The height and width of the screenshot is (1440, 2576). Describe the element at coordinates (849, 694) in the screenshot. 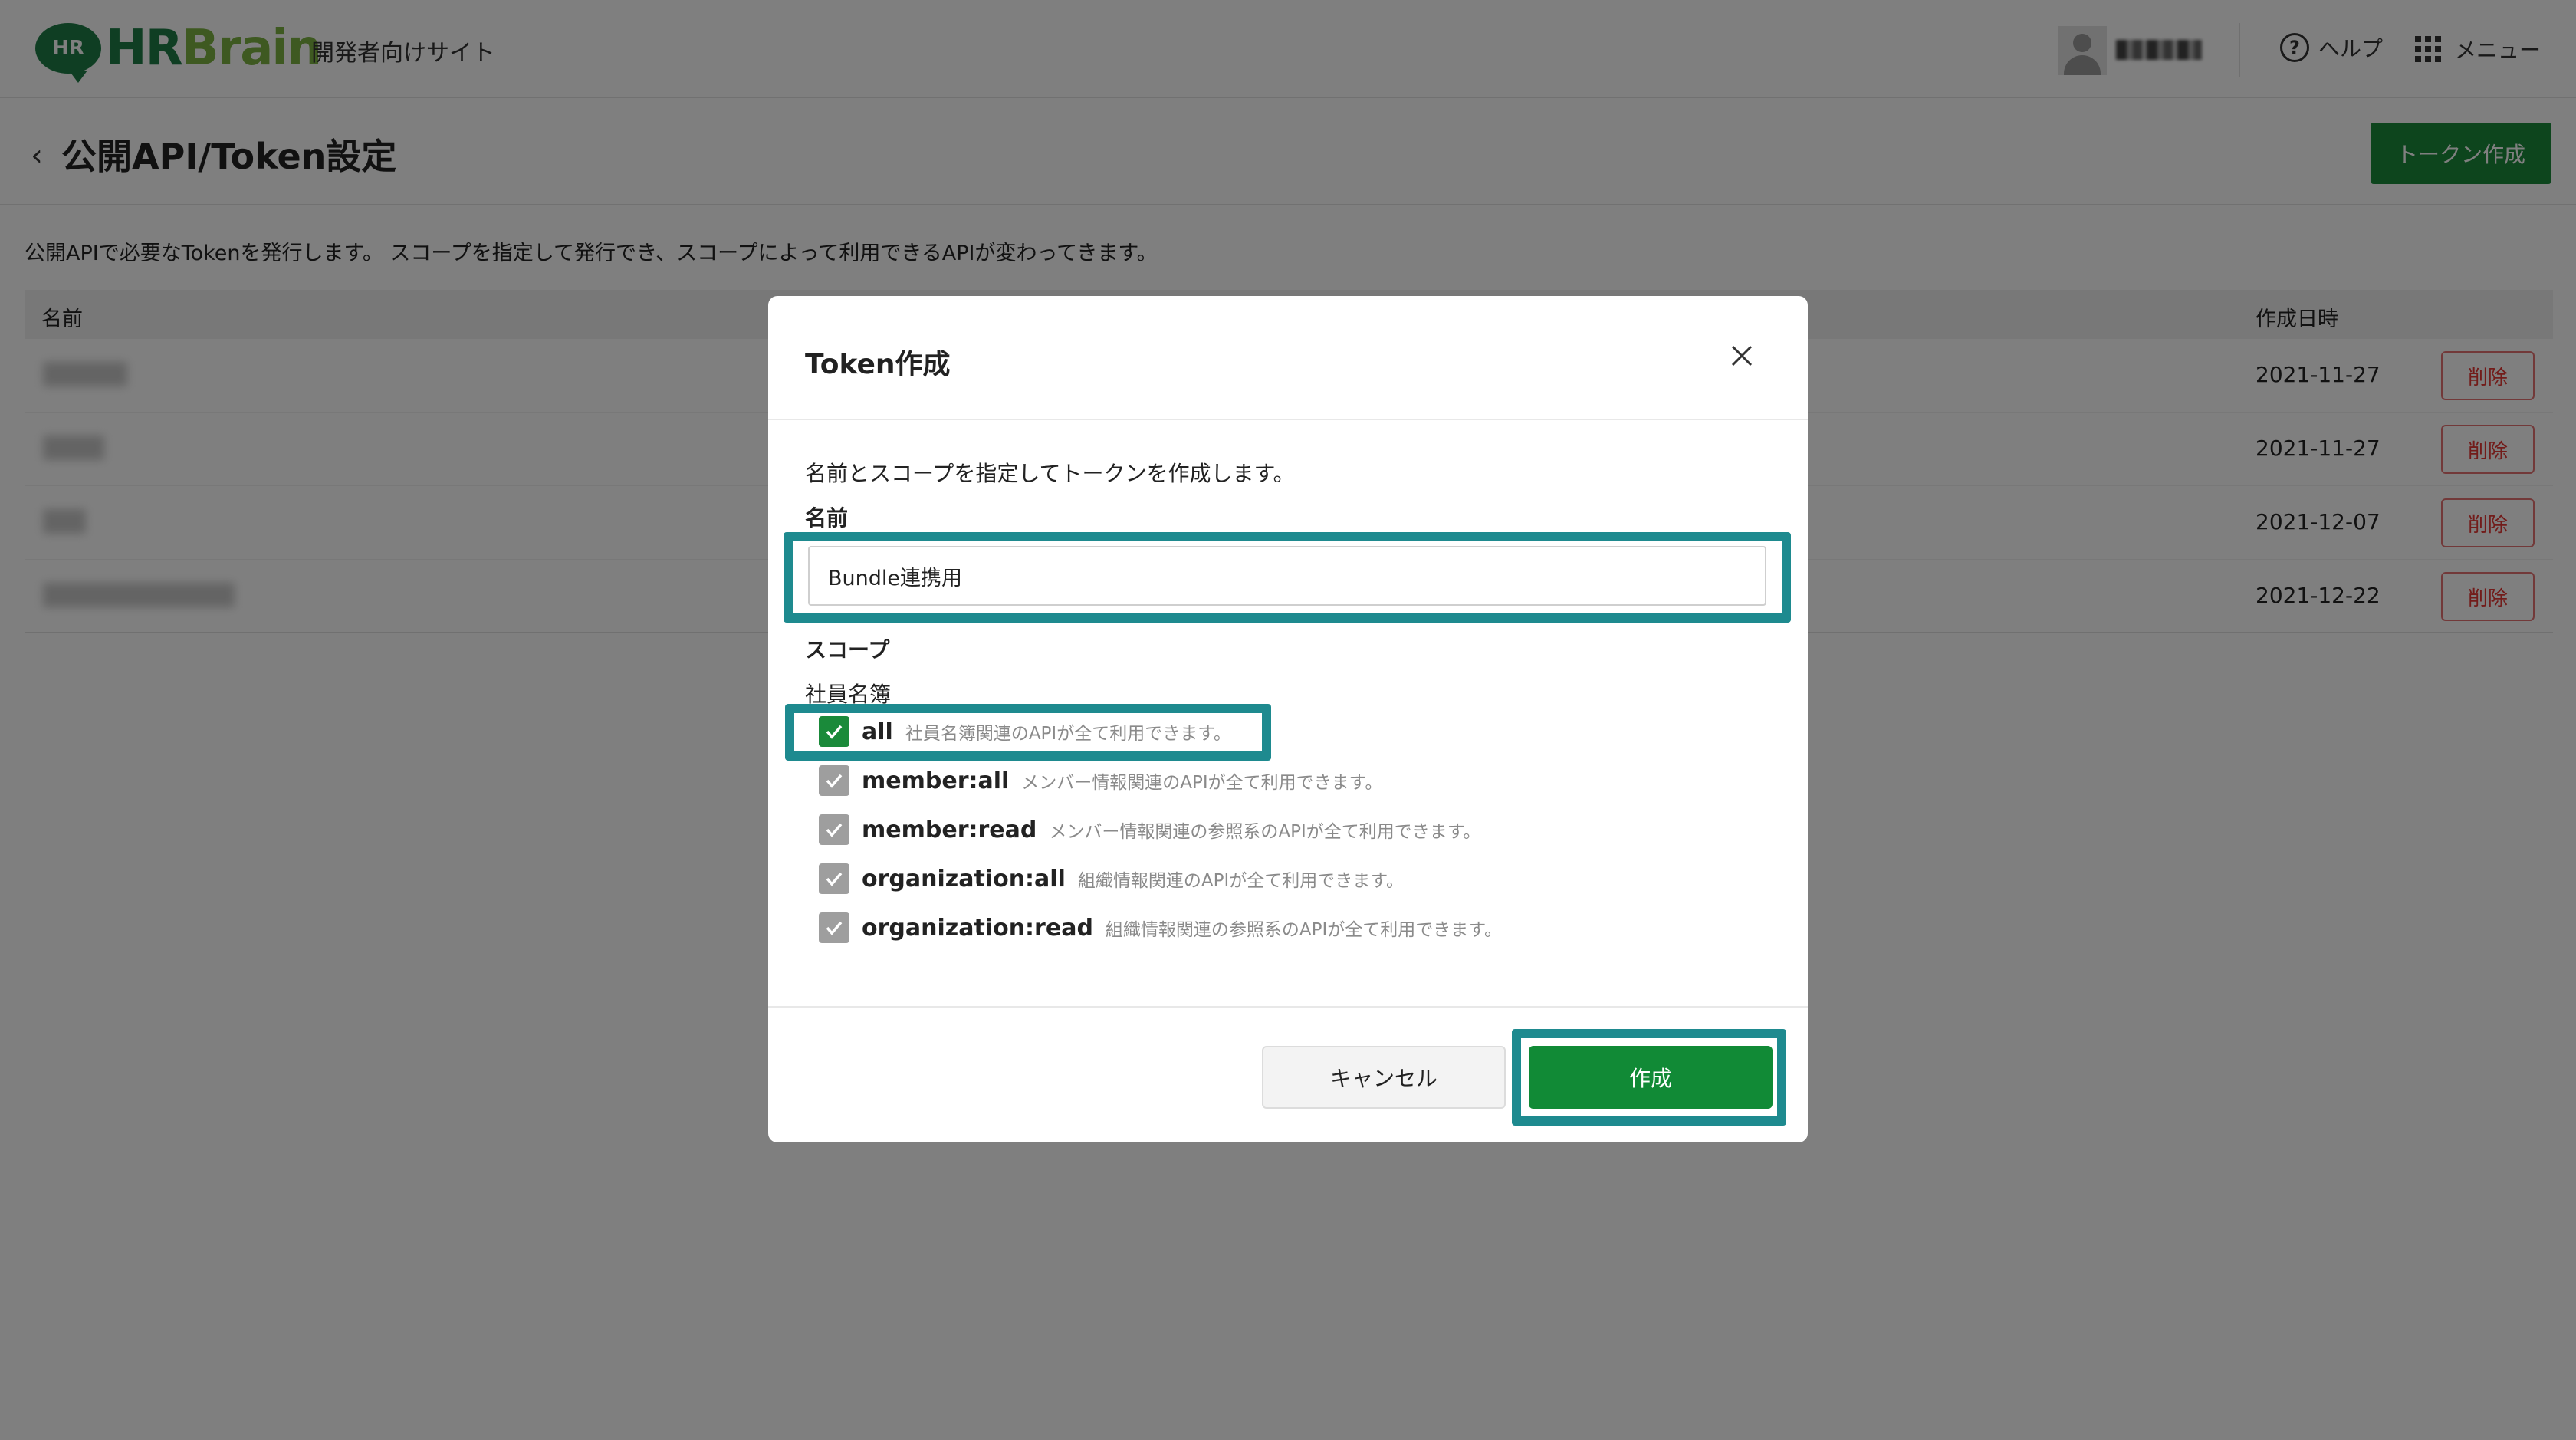

I see `scope-group-label: 社員名簿` at that location.